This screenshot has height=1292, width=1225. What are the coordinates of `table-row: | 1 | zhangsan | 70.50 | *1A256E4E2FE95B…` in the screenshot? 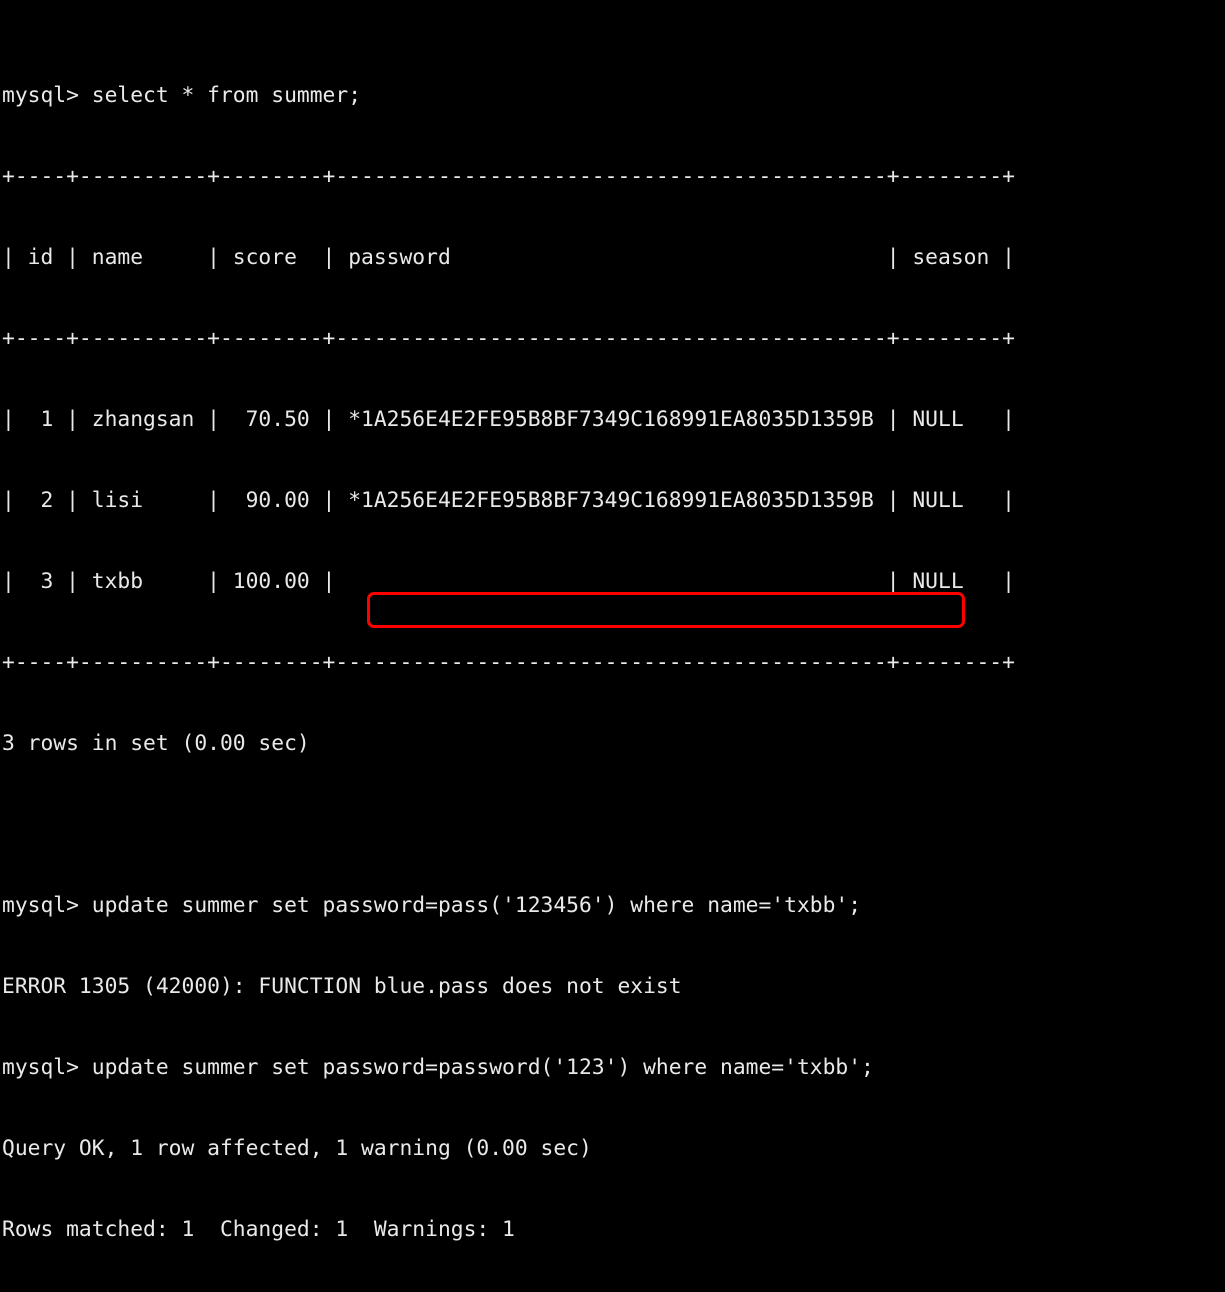 It's located at (508, 419).